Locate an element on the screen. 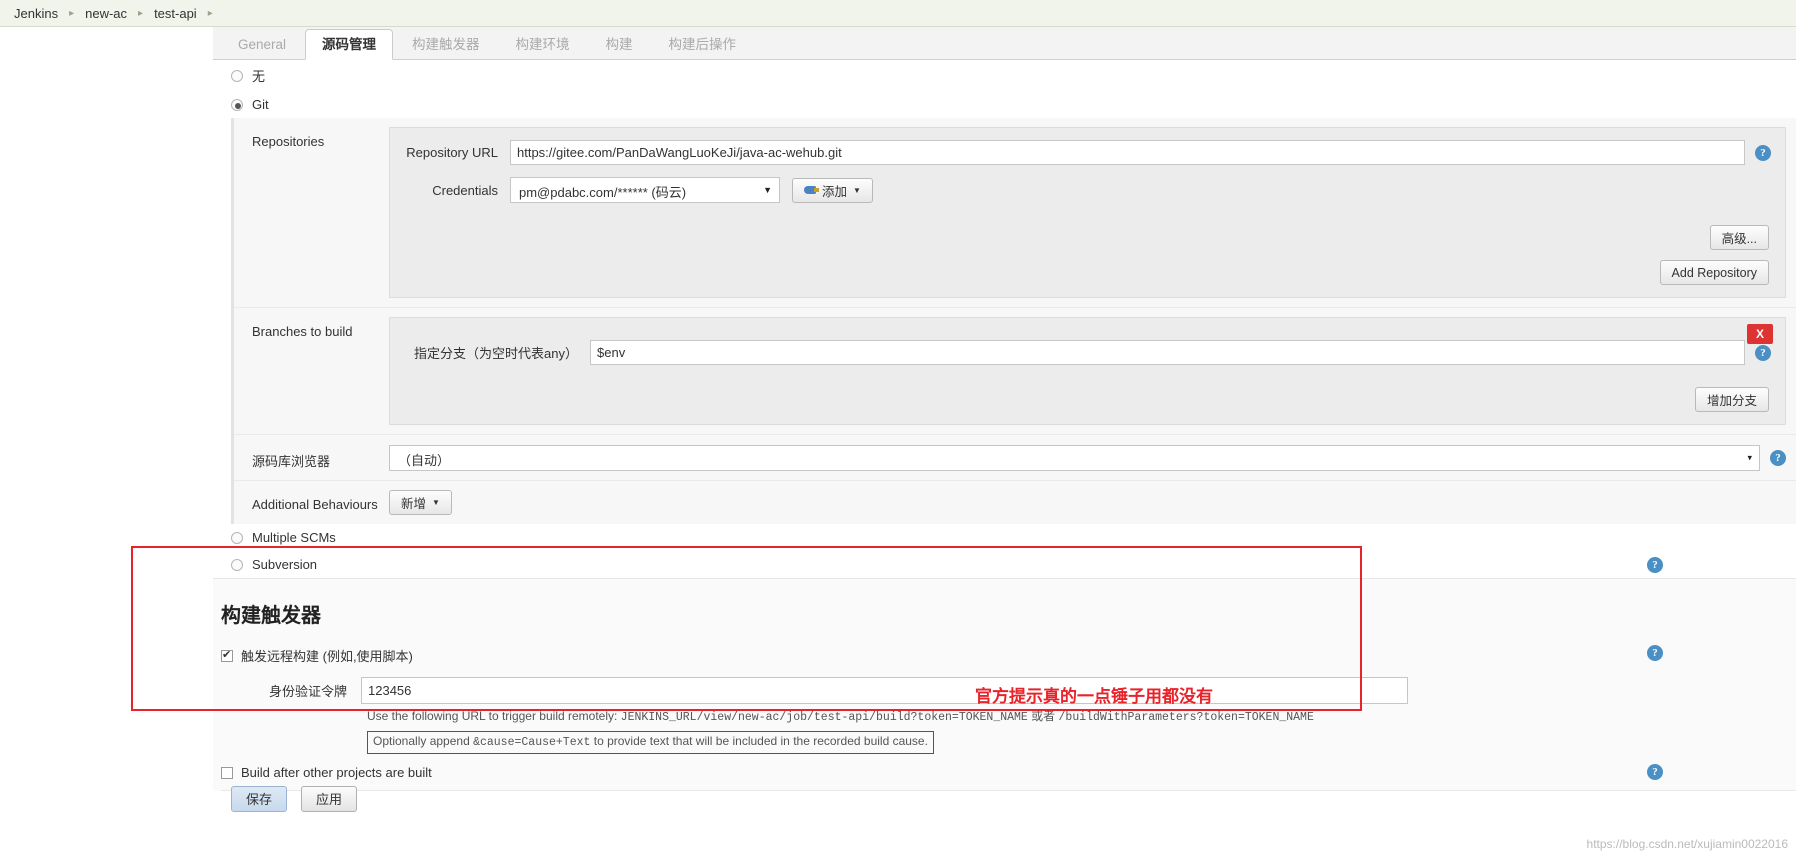  branches-label: Branches to build is located at coordinates (302, 331).